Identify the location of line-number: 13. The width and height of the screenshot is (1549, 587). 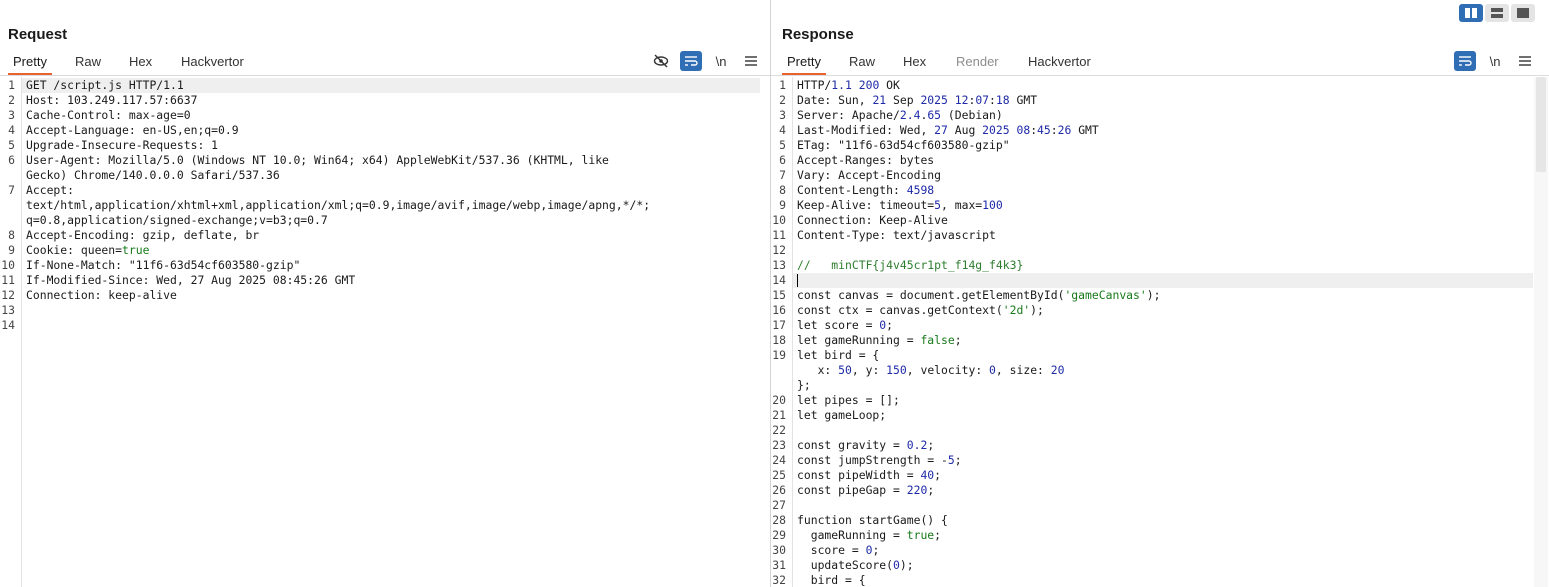
(8, 310).